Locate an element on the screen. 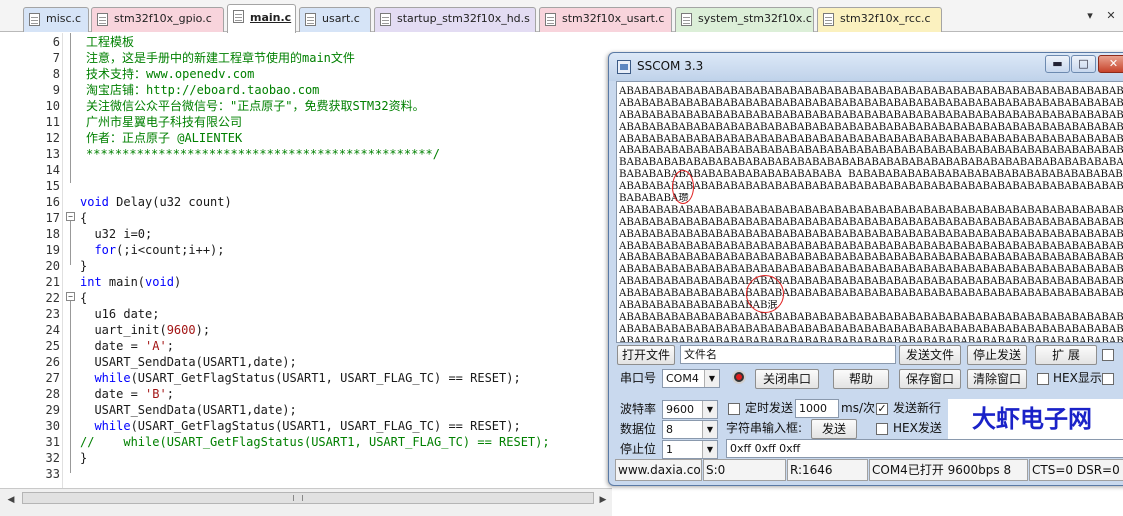 The width and height of the screenshot is (1123, 516). save-window-button: 保存窗口 is located at coordinates (930, 379).